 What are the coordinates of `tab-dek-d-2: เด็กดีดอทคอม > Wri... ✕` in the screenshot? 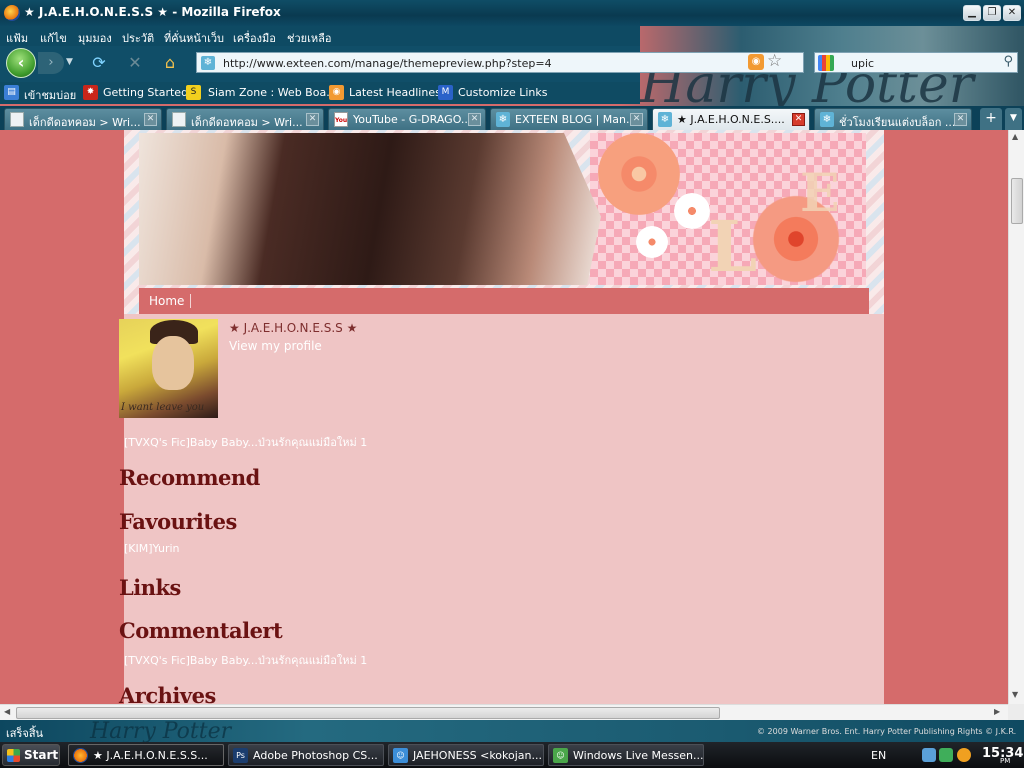 It's located at (245, 119).